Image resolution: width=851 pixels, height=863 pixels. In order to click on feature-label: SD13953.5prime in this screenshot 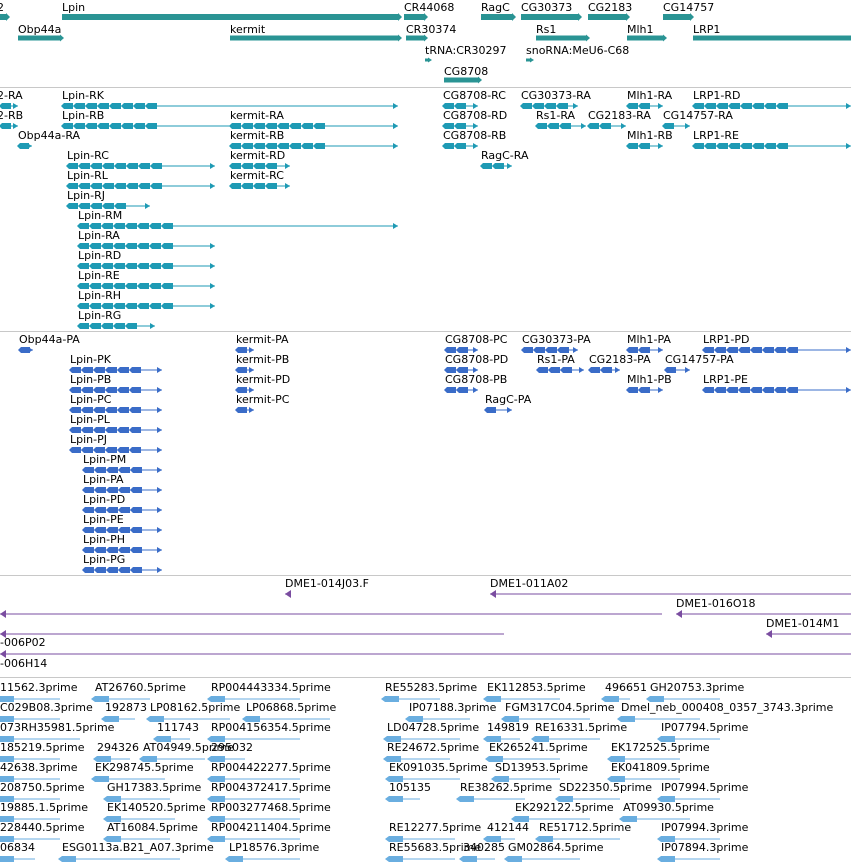, I will do `click(541, 767)`.